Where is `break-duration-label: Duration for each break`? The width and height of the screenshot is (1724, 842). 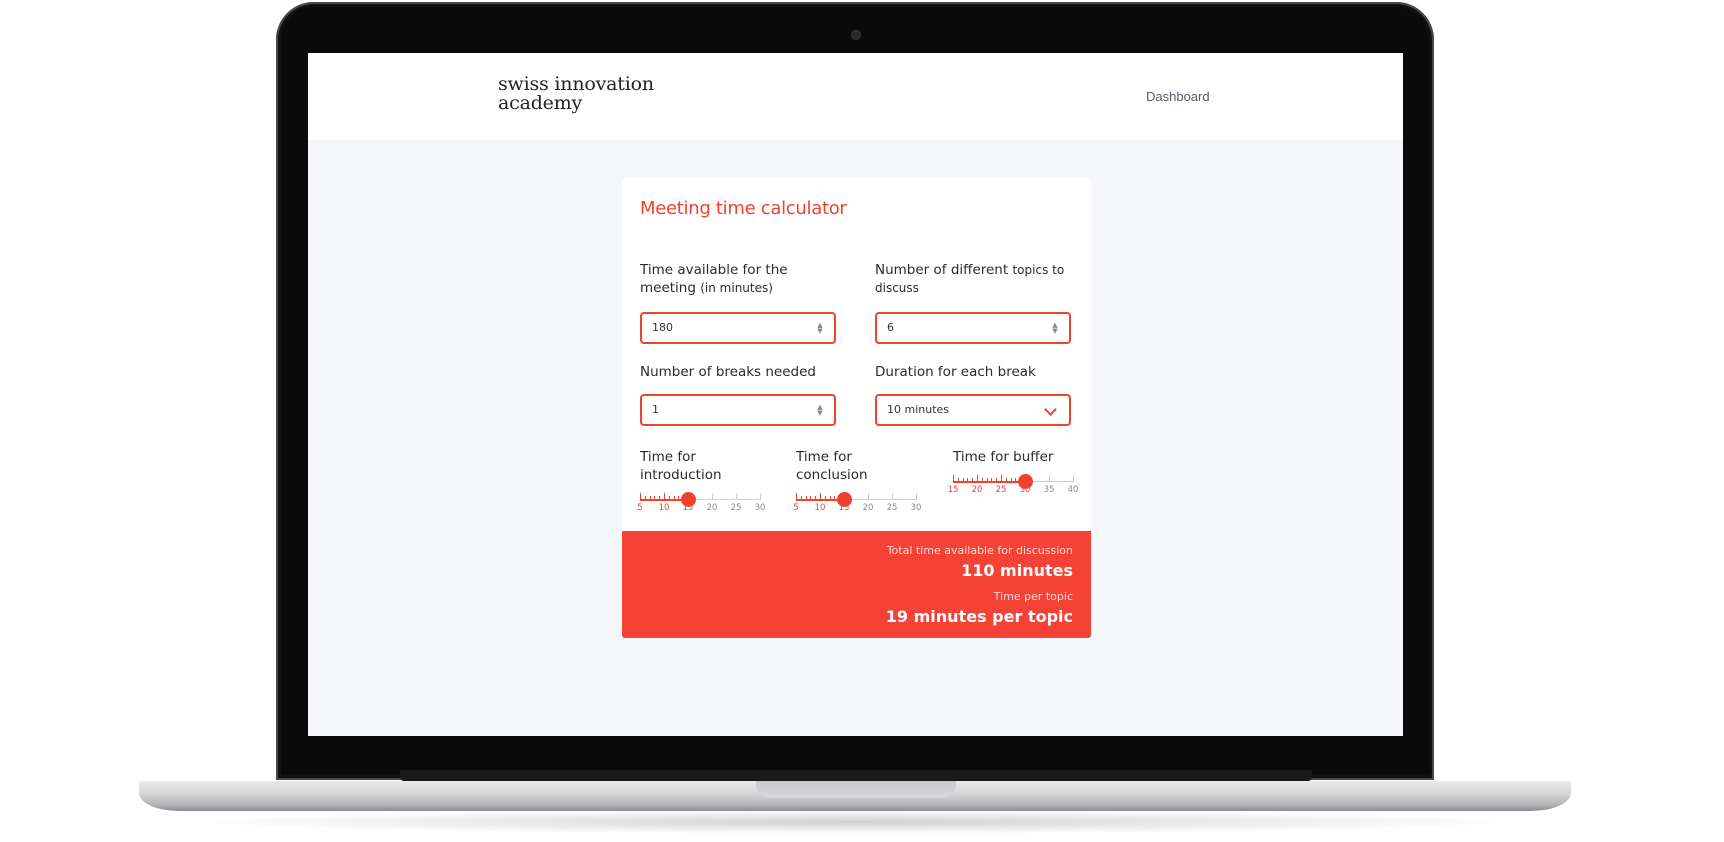
break-duration-label: Duration for each break is located at coordinates (955, 372).